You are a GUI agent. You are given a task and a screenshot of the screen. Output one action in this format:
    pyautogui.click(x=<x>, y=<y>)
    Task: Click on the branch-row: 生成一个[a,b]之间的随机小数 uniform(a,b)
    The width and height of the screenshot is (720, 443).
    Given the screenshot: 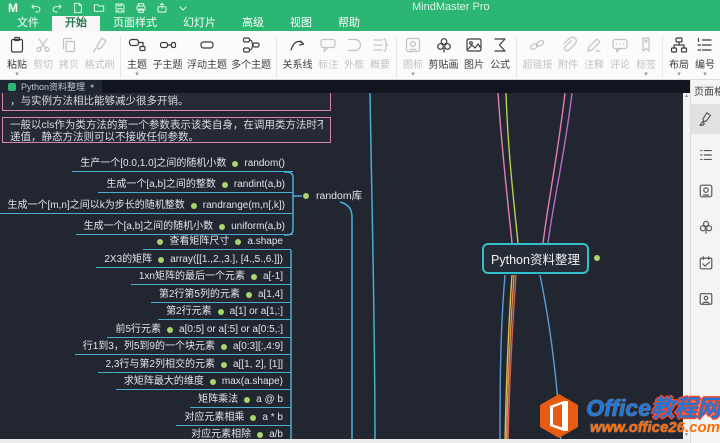 What is the action you would take?
    pyautogui.click(x=184, y=227)
    